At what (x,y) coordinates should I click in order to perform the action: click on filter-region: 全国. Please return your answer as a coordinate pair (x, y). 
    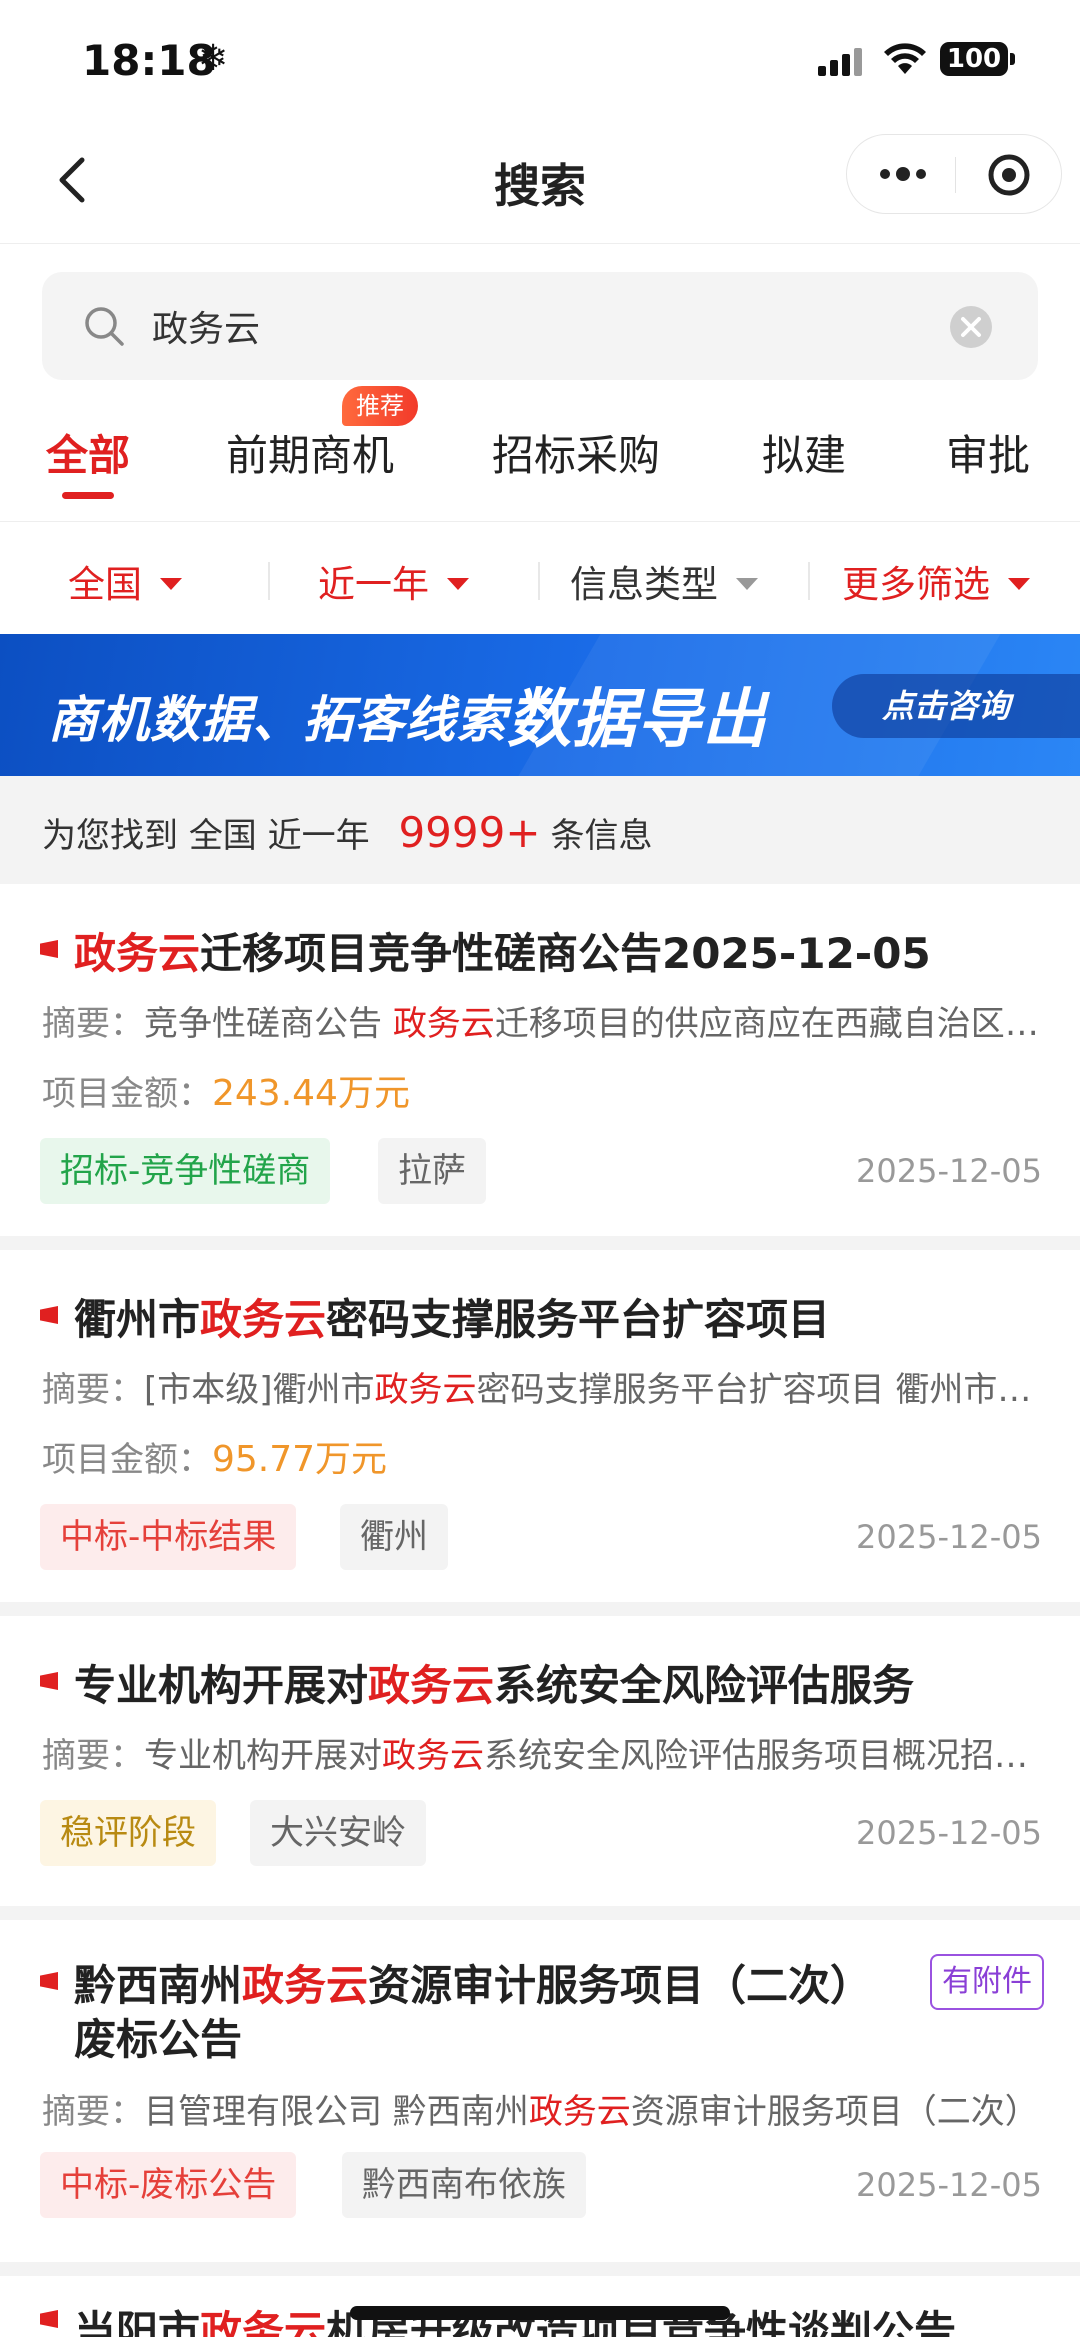
    Looking at the image, I should click on (125, 581).